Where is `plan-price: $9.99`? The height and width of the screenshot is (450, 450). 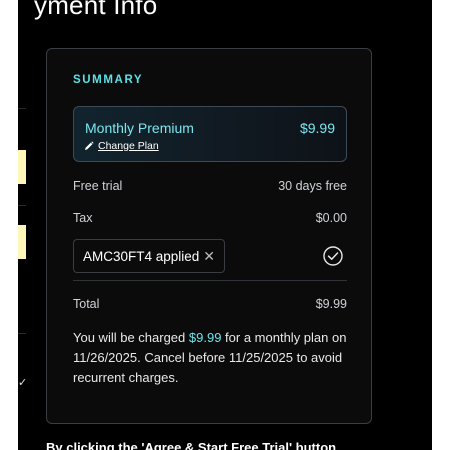
plan-price: $9.99 is located at coordinates (317, 128).